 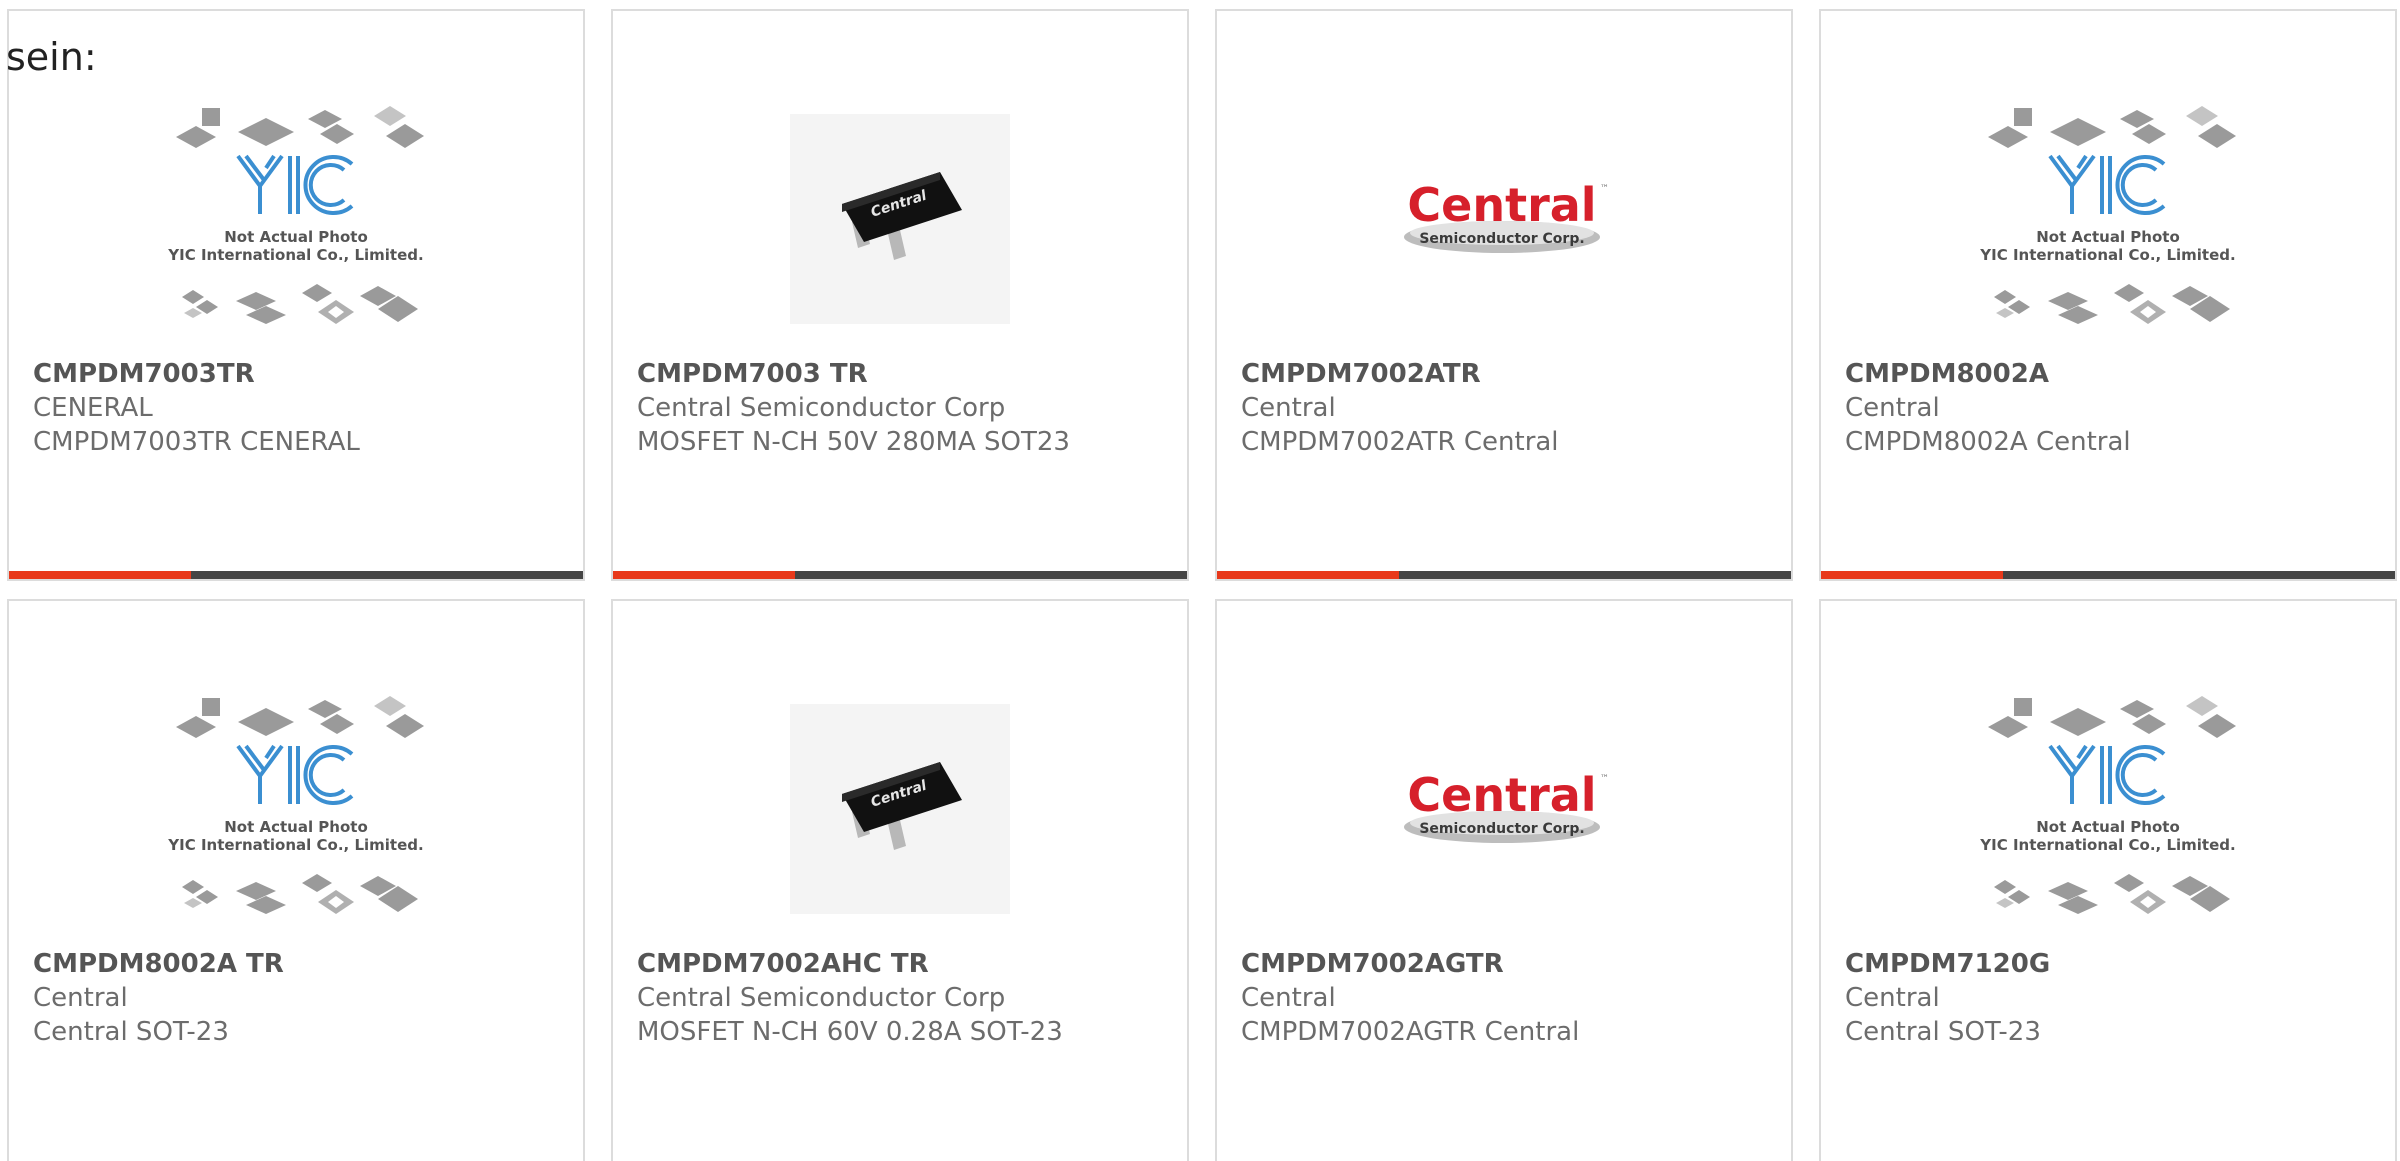 I want to click on product-part-number: CMPDM7002AHC TR, so click(x=904, y=964).